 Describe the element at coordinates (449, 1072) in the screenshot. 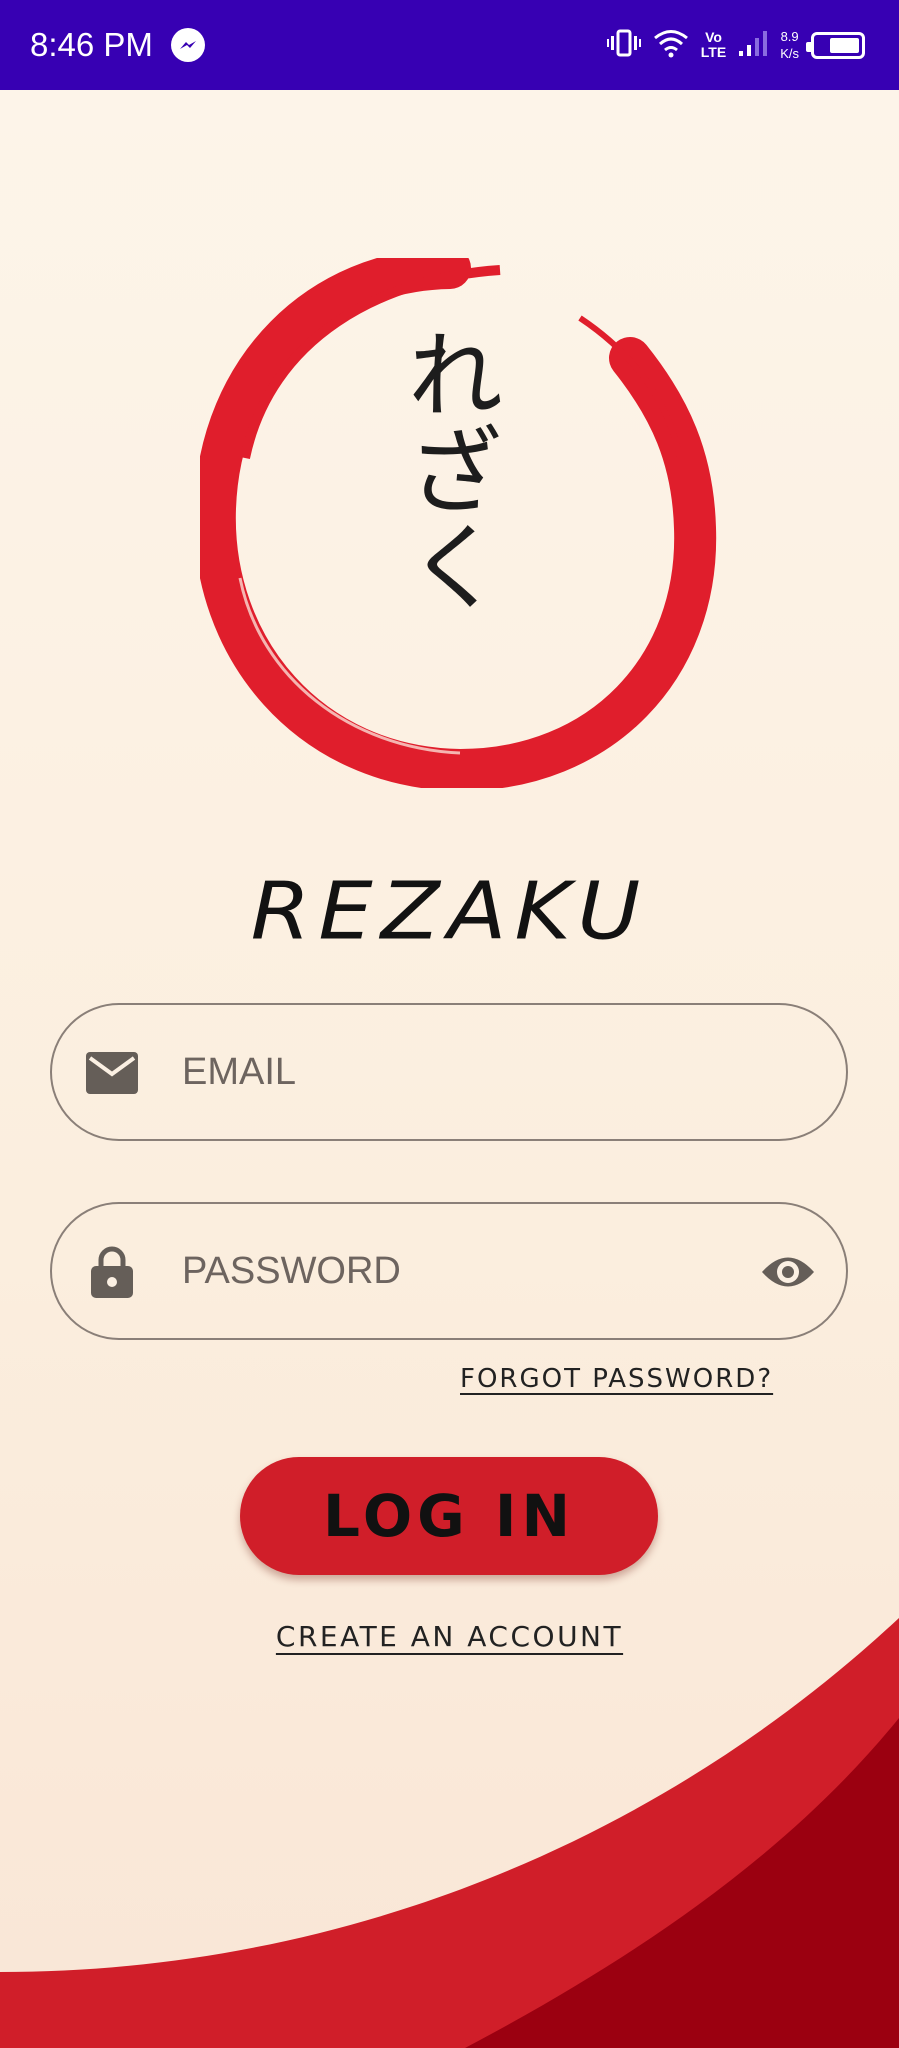

I see `email-field: EMAIL` at that location.